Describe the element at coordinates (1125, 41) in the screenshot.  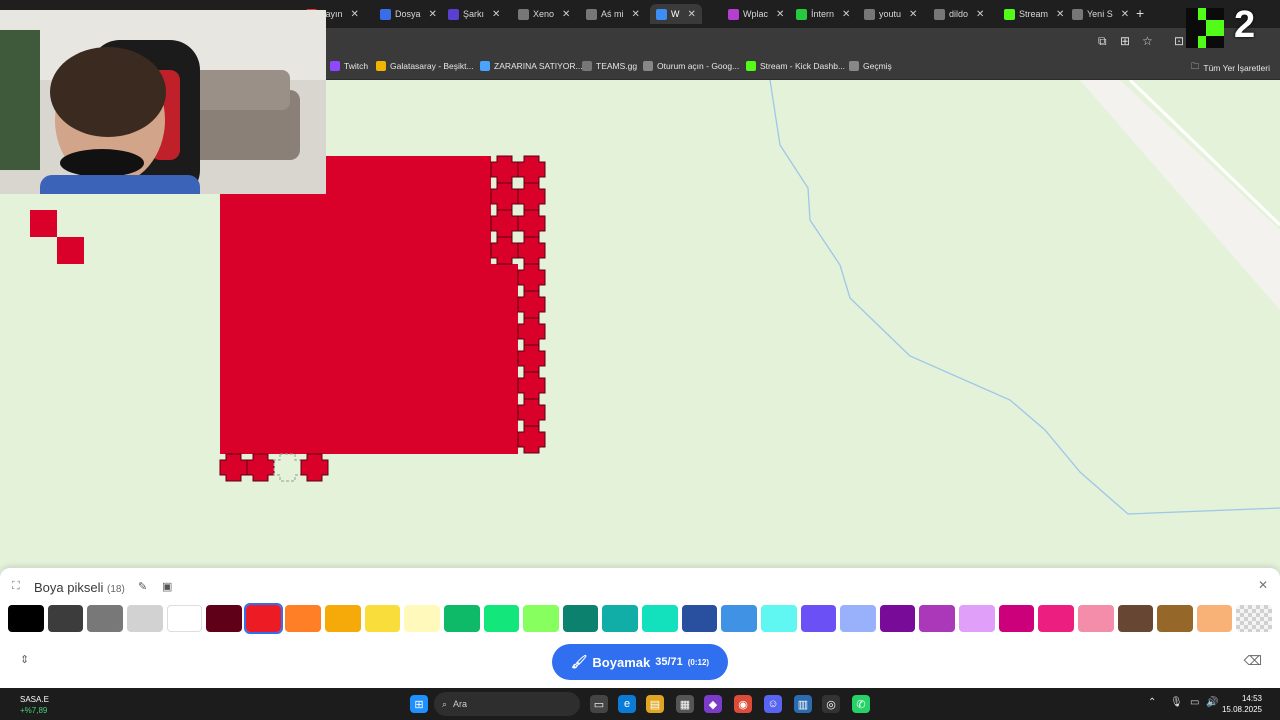
I see `translate-icon: ⊞` at that location.